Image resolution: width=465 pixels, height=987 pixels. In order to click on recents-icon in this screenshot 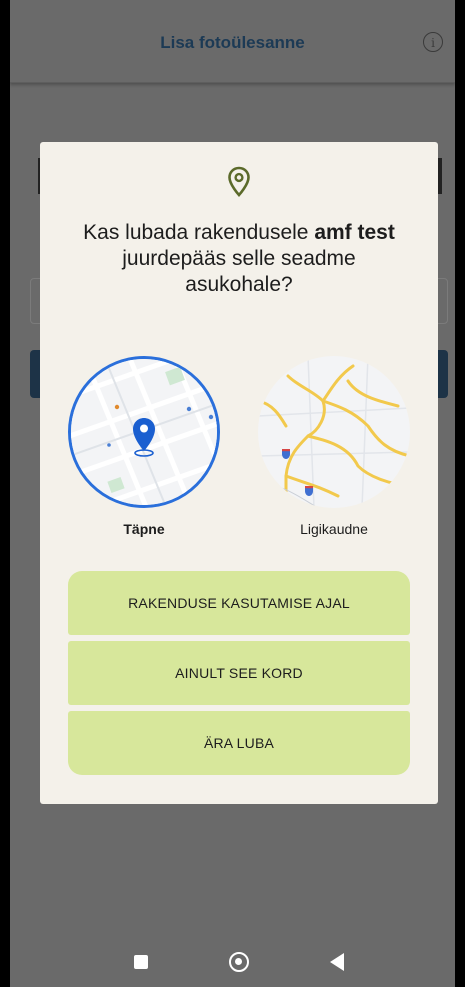, I will do `click(141, 962)`.